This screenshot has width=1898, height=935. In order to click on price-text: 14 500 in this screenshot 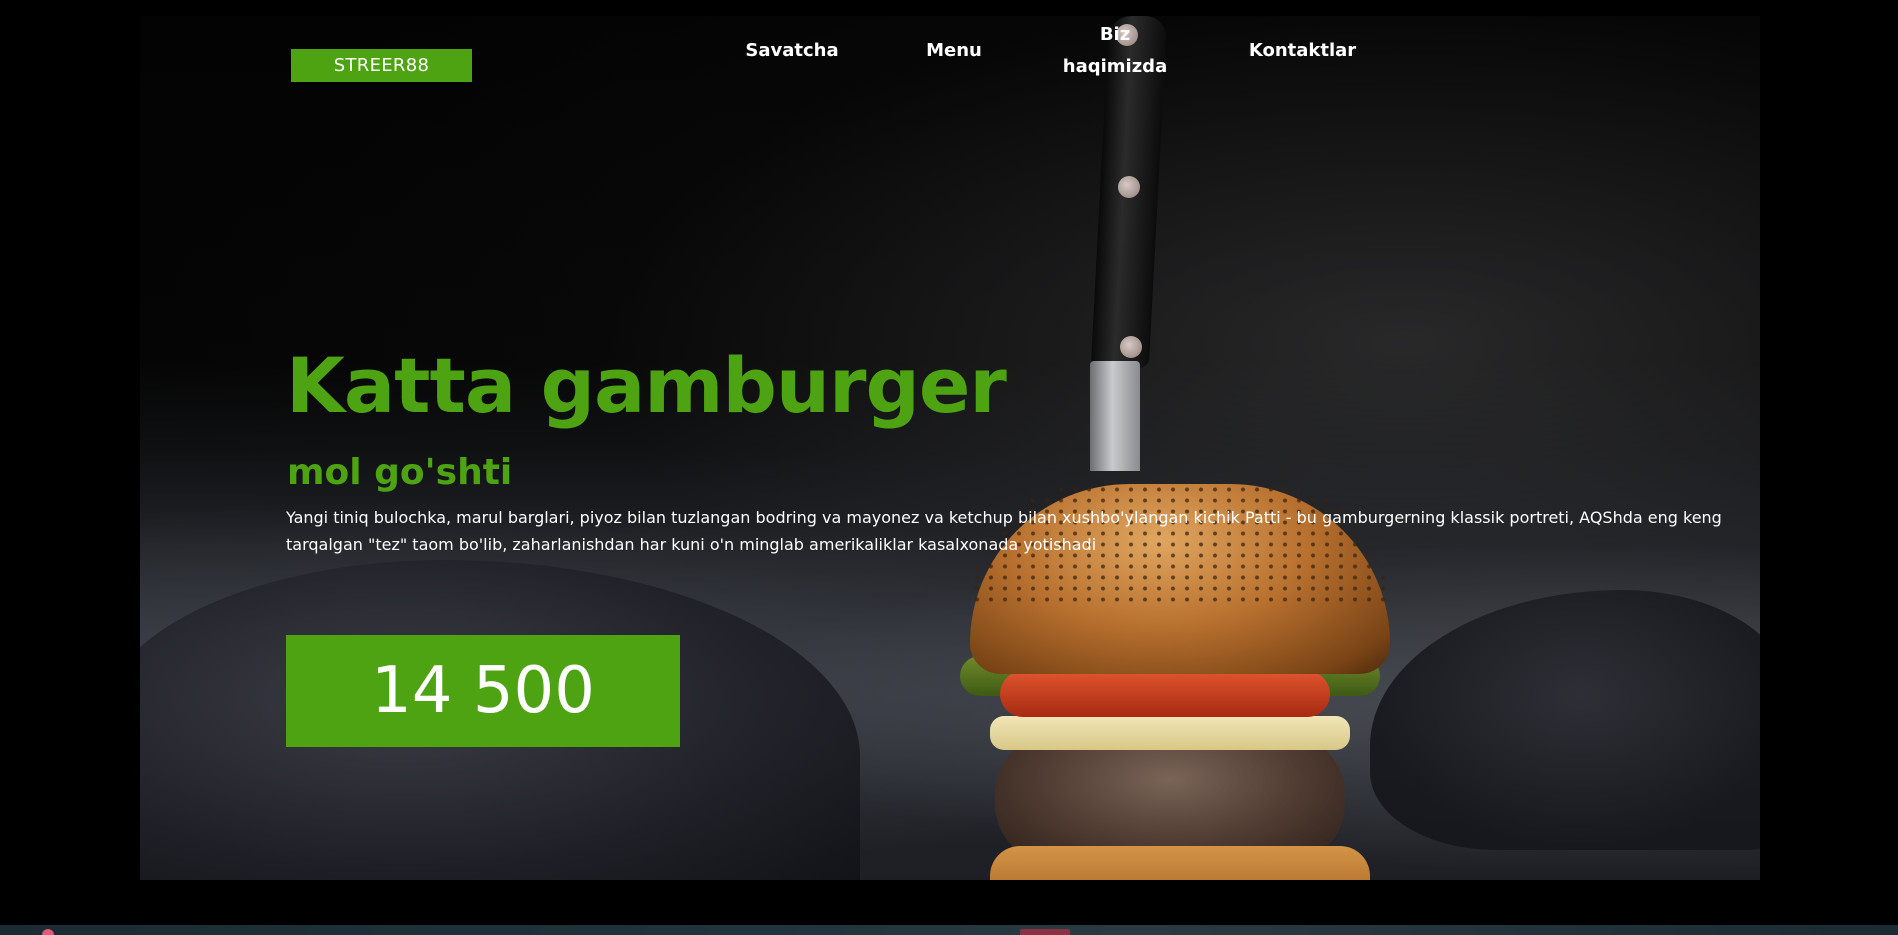, I will do `click(483, 691)`.